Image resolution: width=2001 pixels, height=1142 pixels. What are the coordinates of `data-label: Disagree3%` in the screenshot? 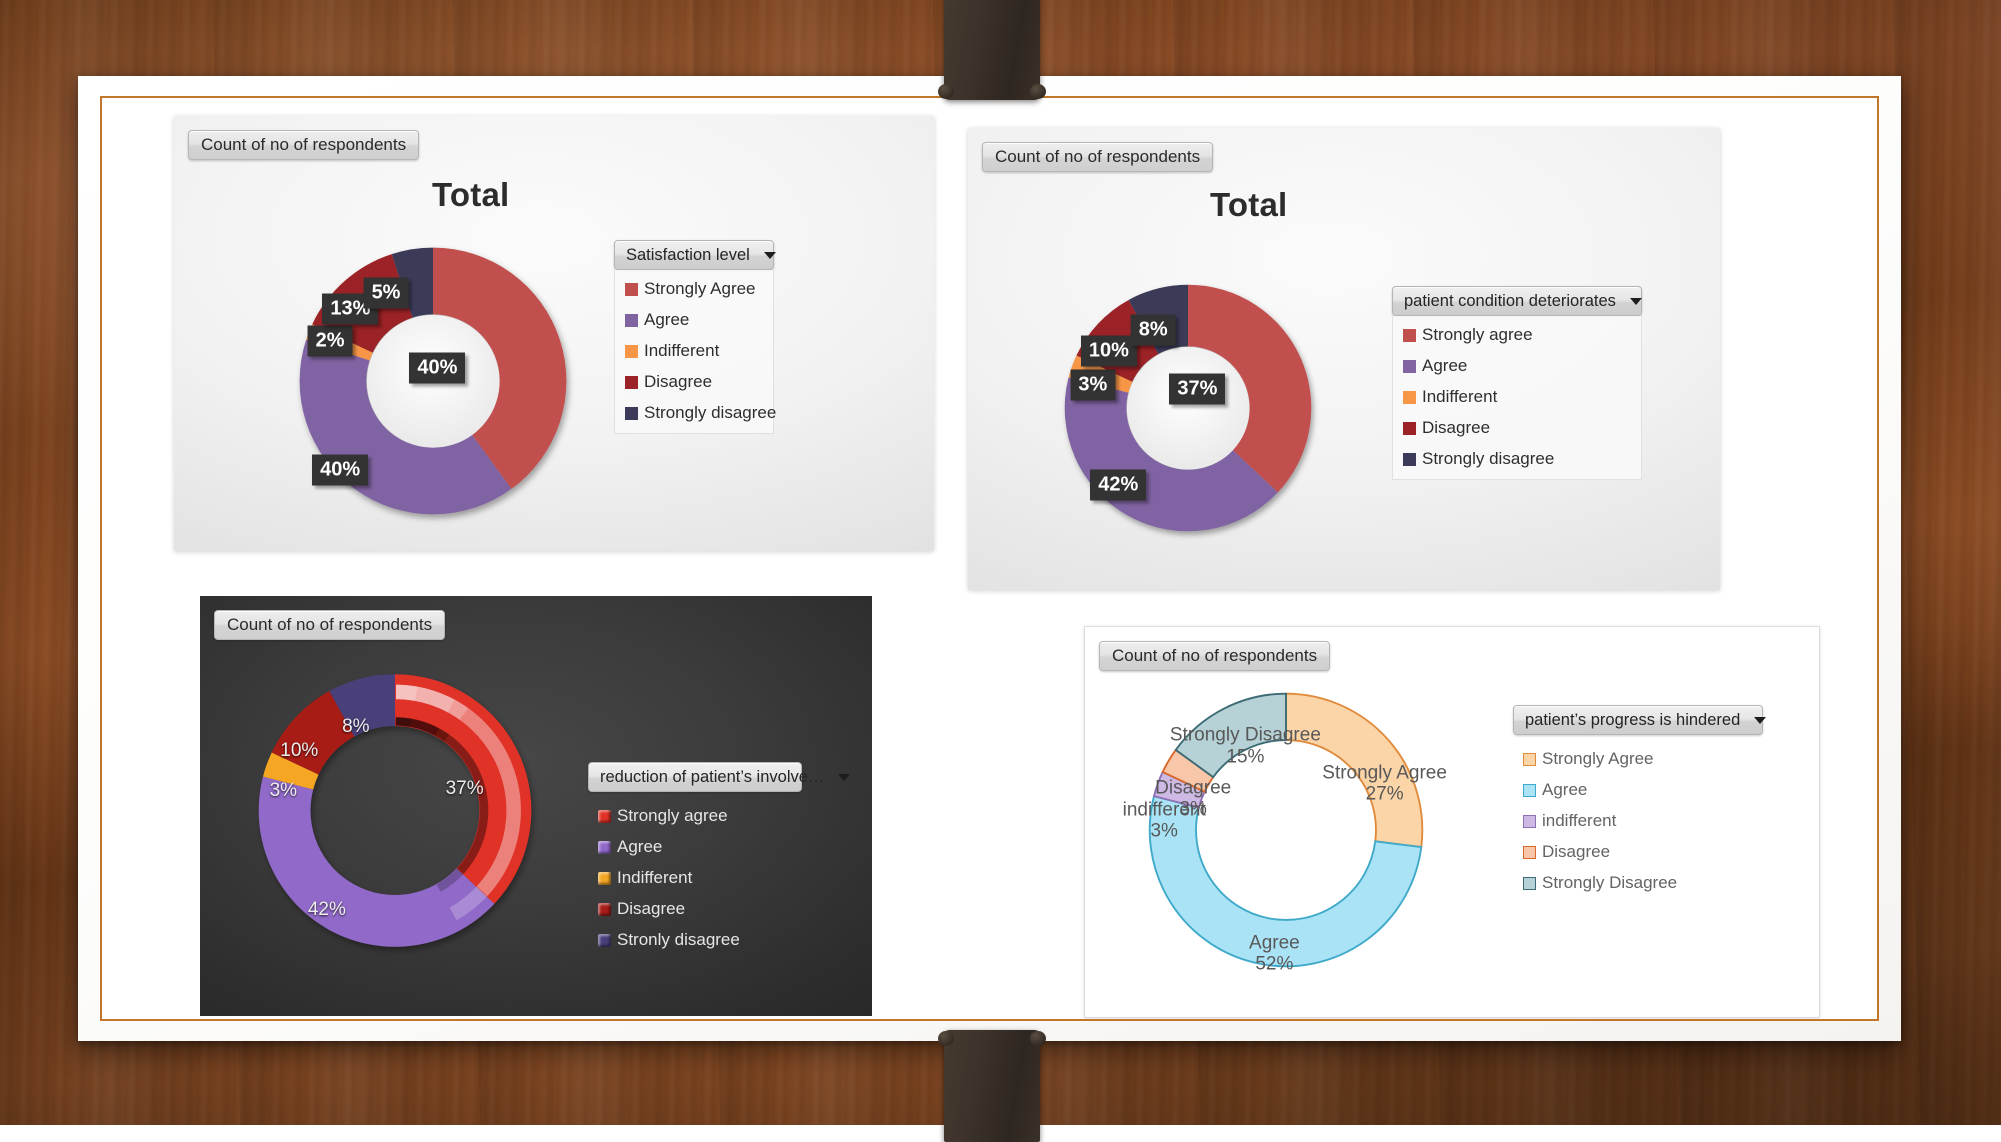 It's located at (1193, 799).